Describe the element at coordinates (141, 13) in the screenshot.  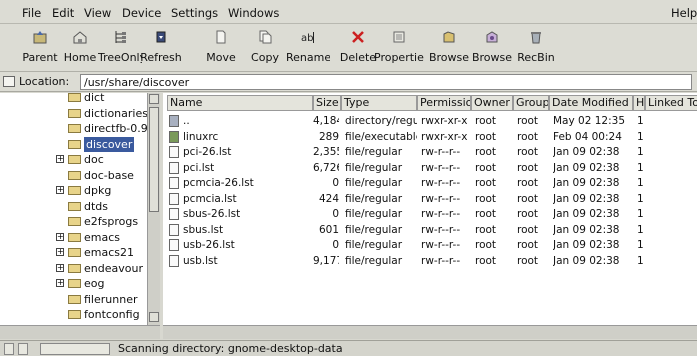
I see `menu-device: Device` at that location.